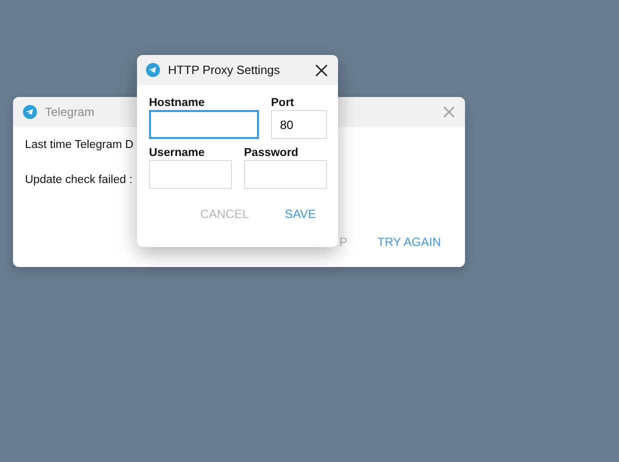 This screenshot has width=619, height=462. I want to click on save-button: SAVE, so click(300, 214).